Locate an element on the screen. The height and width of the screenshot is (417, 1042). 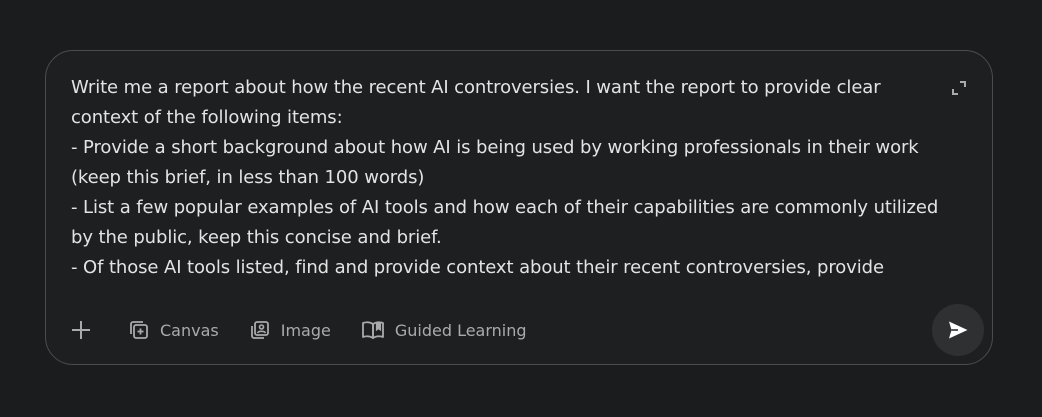
composer-toolbar: Canvas Image Guided Learning is located at coordinates (300, 330).